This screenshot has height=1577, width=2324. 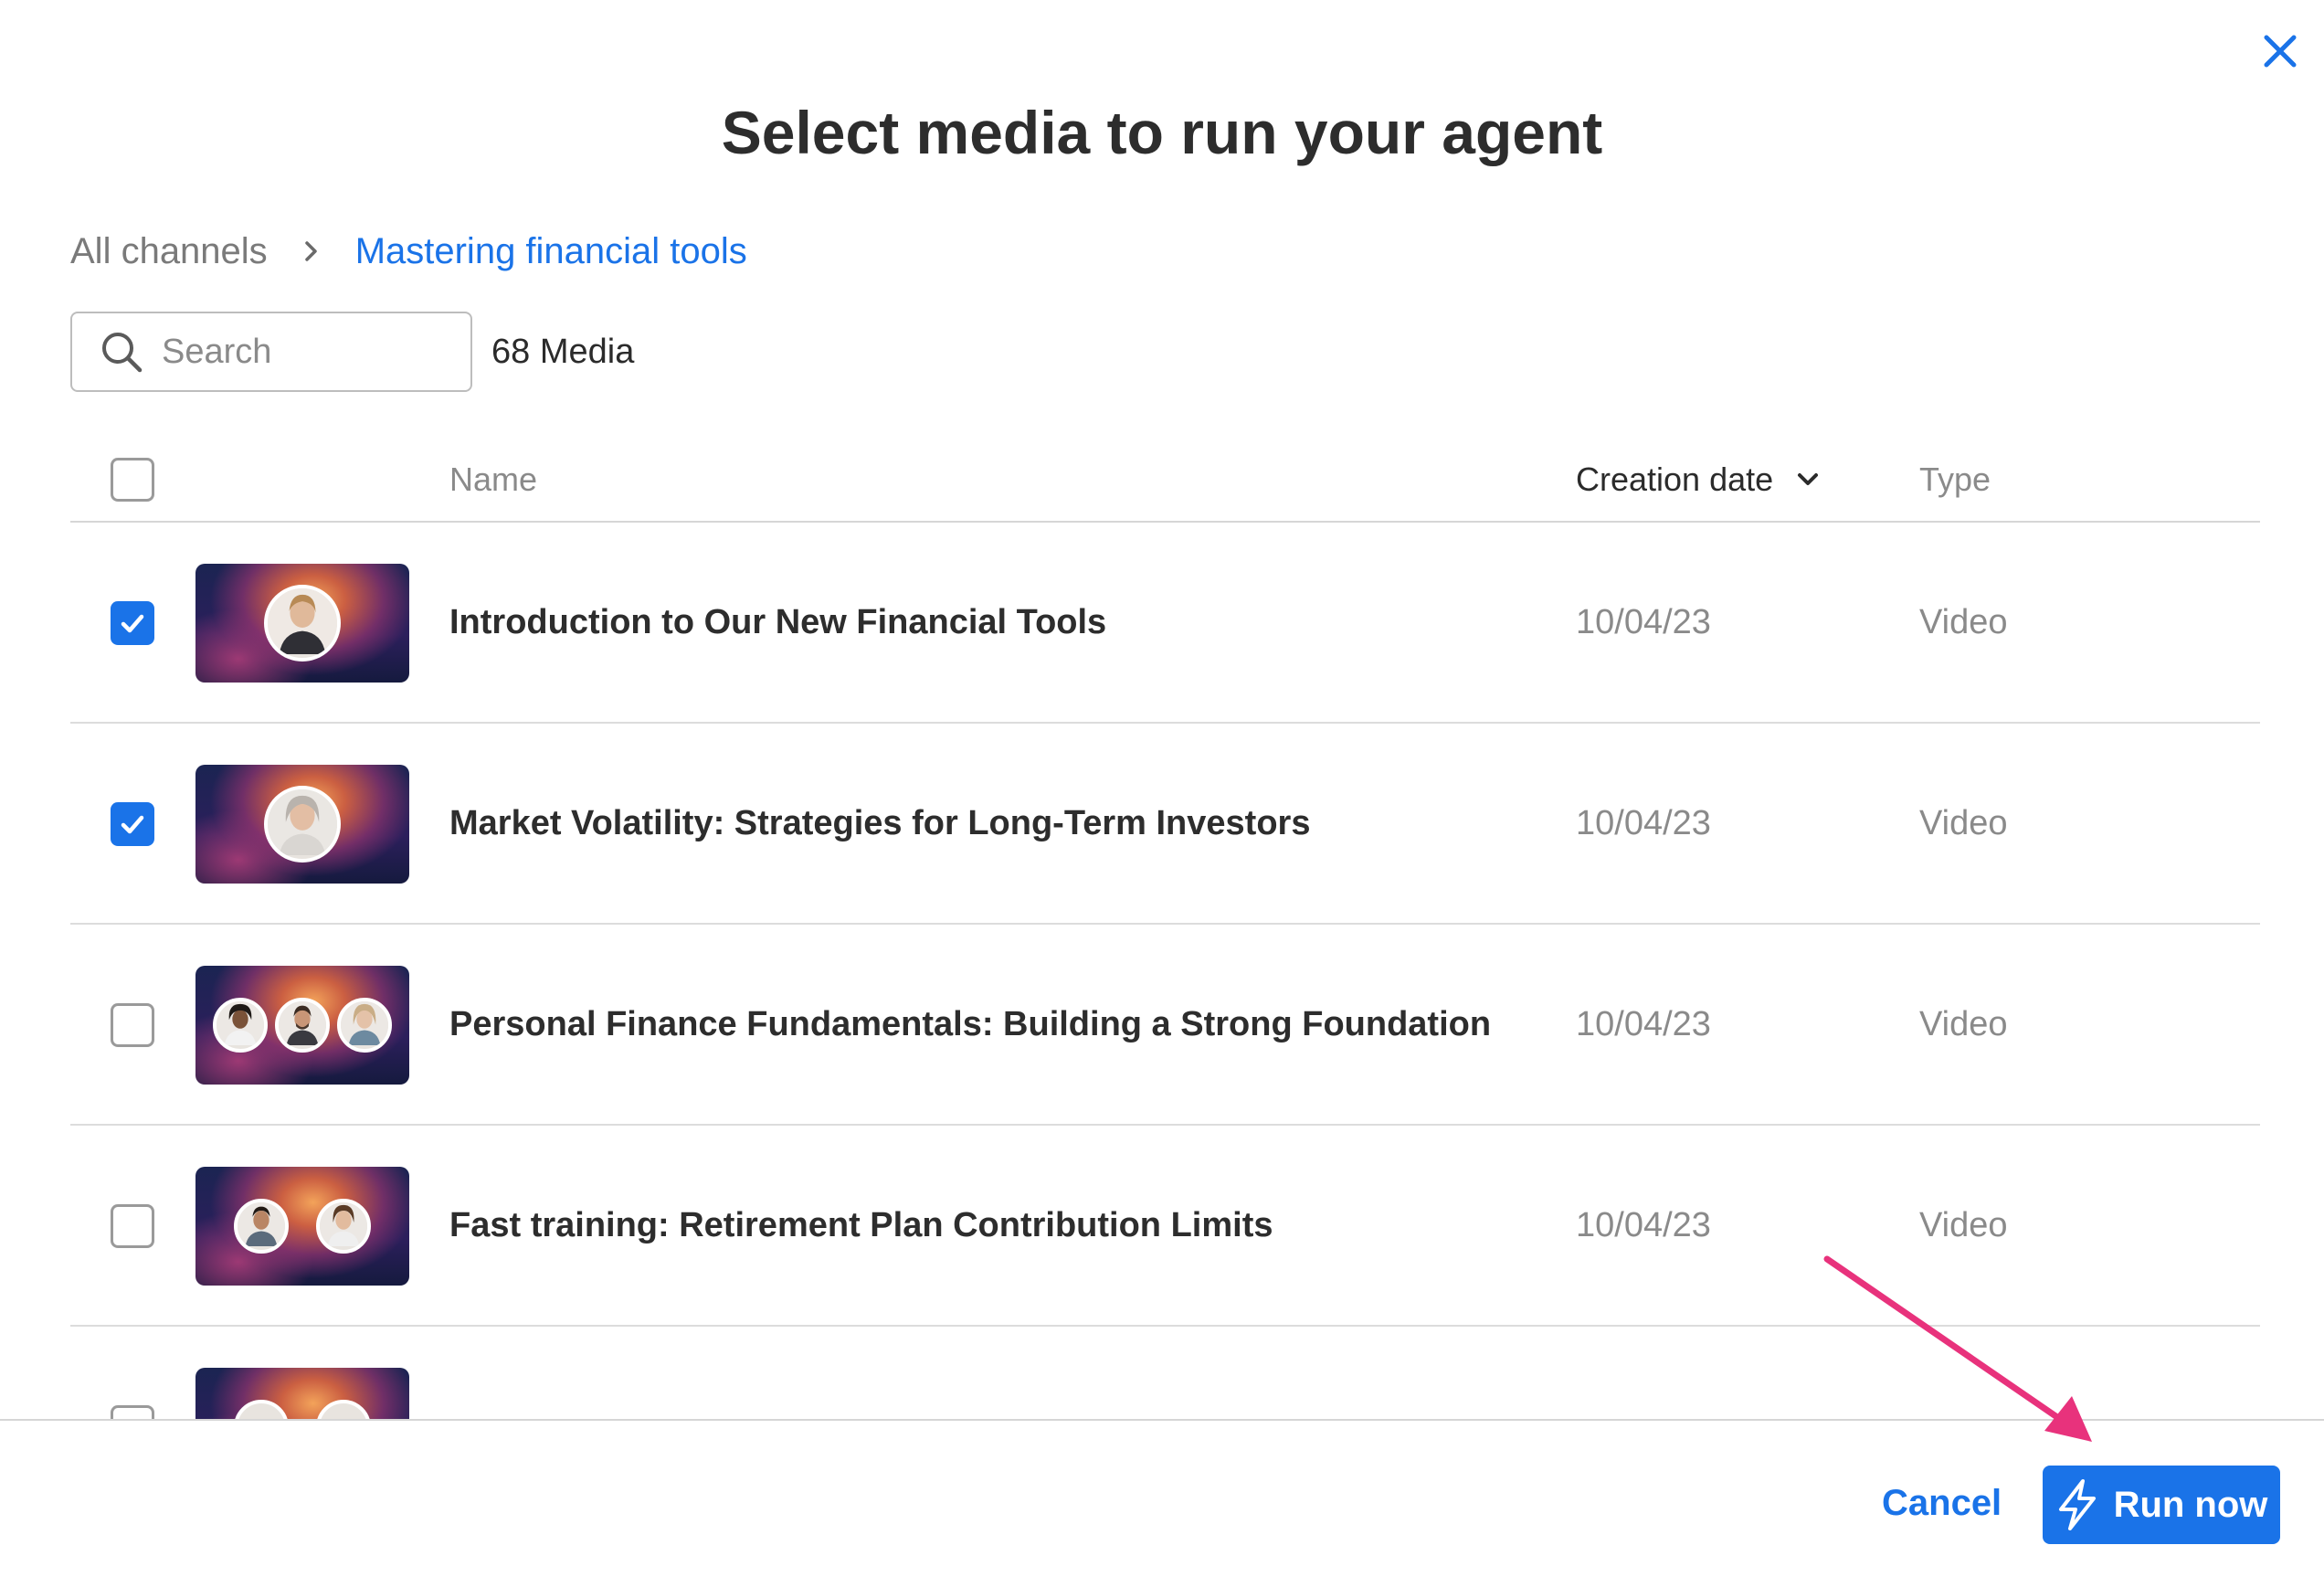 What do you see at coordinates (1165, 1373) in the screenshot?
I see `table-row` at bounding box center [1165, 1373].